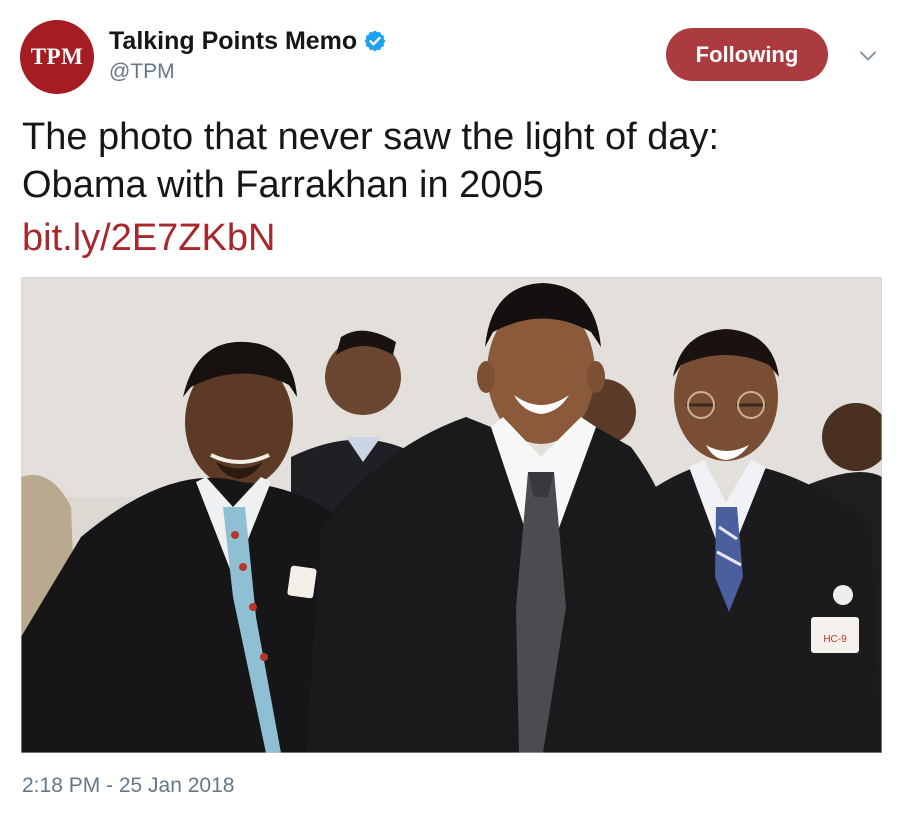  Describe the element at coordinates (868, 56) in the screenshot. I see `chevron-down-icon` at that location.